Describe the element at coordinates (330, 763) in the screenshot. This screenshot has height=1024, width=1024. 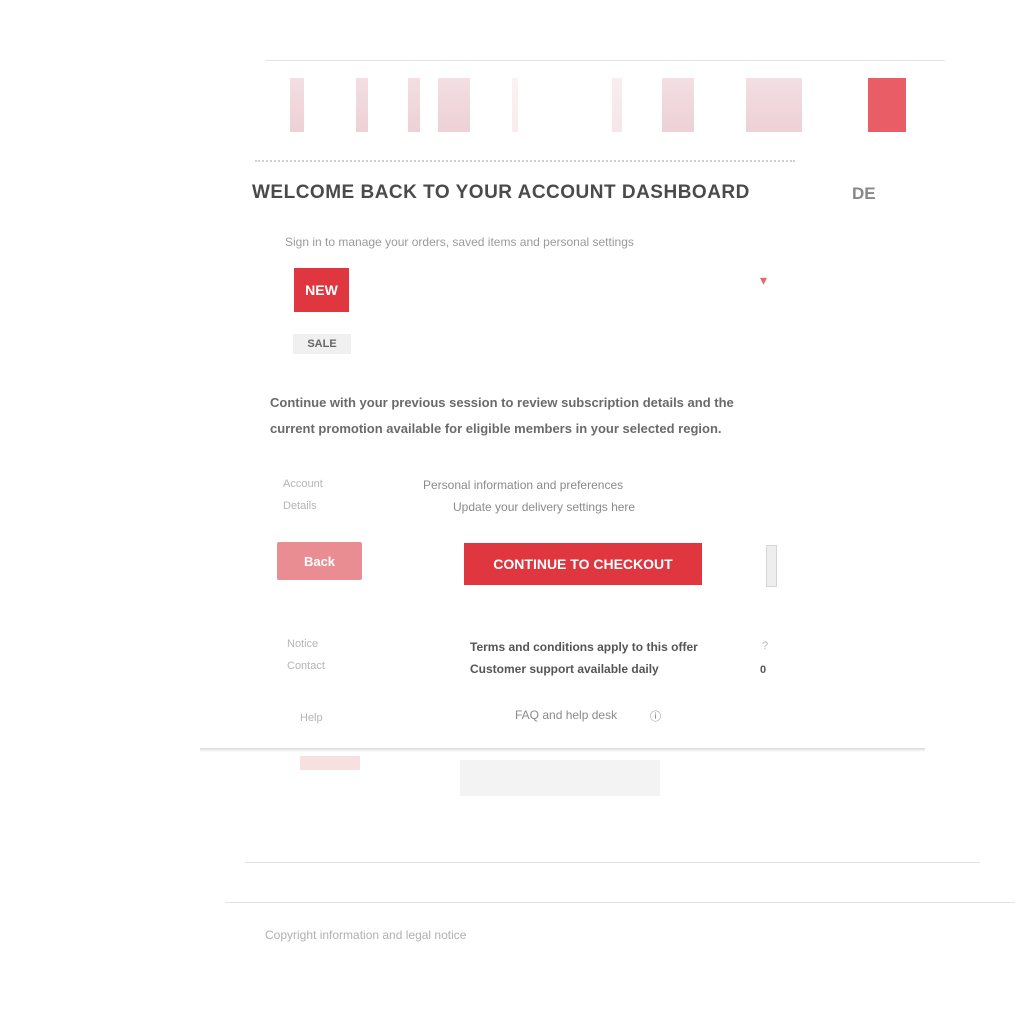
I see `background-accent` at that location.